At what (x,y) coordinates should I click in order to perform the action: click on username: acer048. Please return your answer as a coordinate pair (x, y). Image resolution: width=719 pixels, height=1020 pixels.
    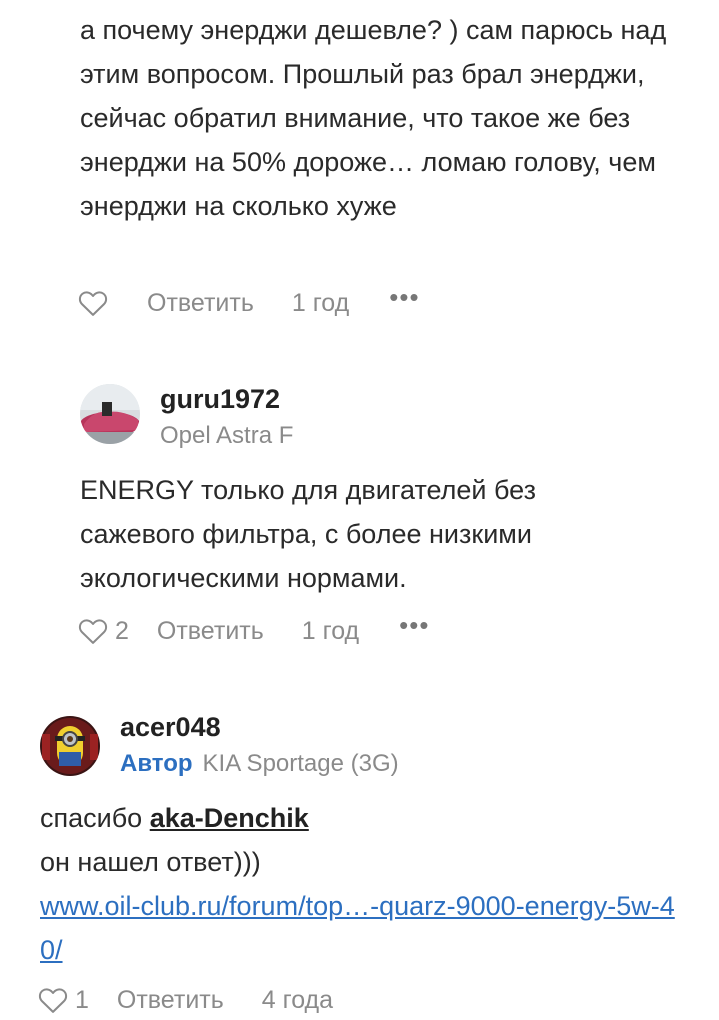
    Looking at the image, I should click on (259, 727).